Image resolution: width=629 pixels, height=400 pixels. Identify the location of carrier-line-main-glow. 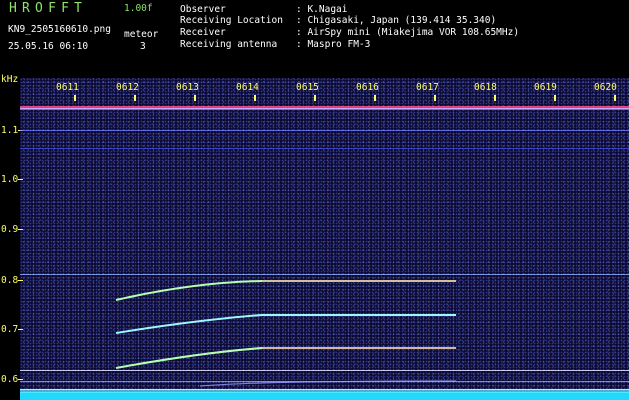
(324, 108).